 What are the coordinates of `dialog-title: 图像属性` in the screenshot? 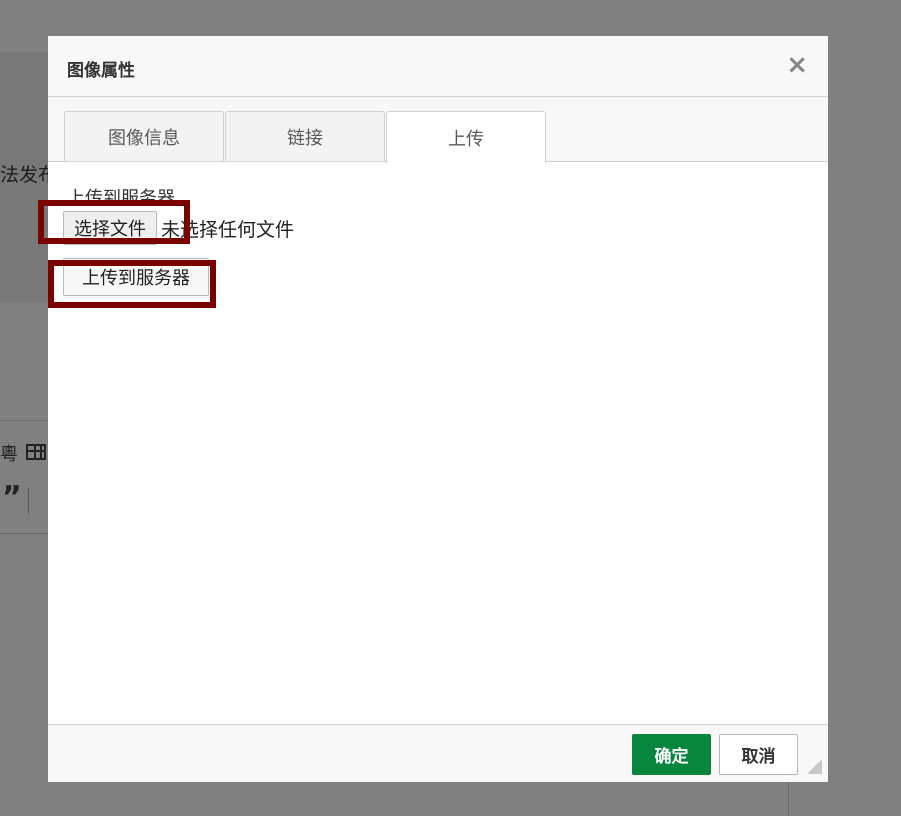 It's located at (101, 71).